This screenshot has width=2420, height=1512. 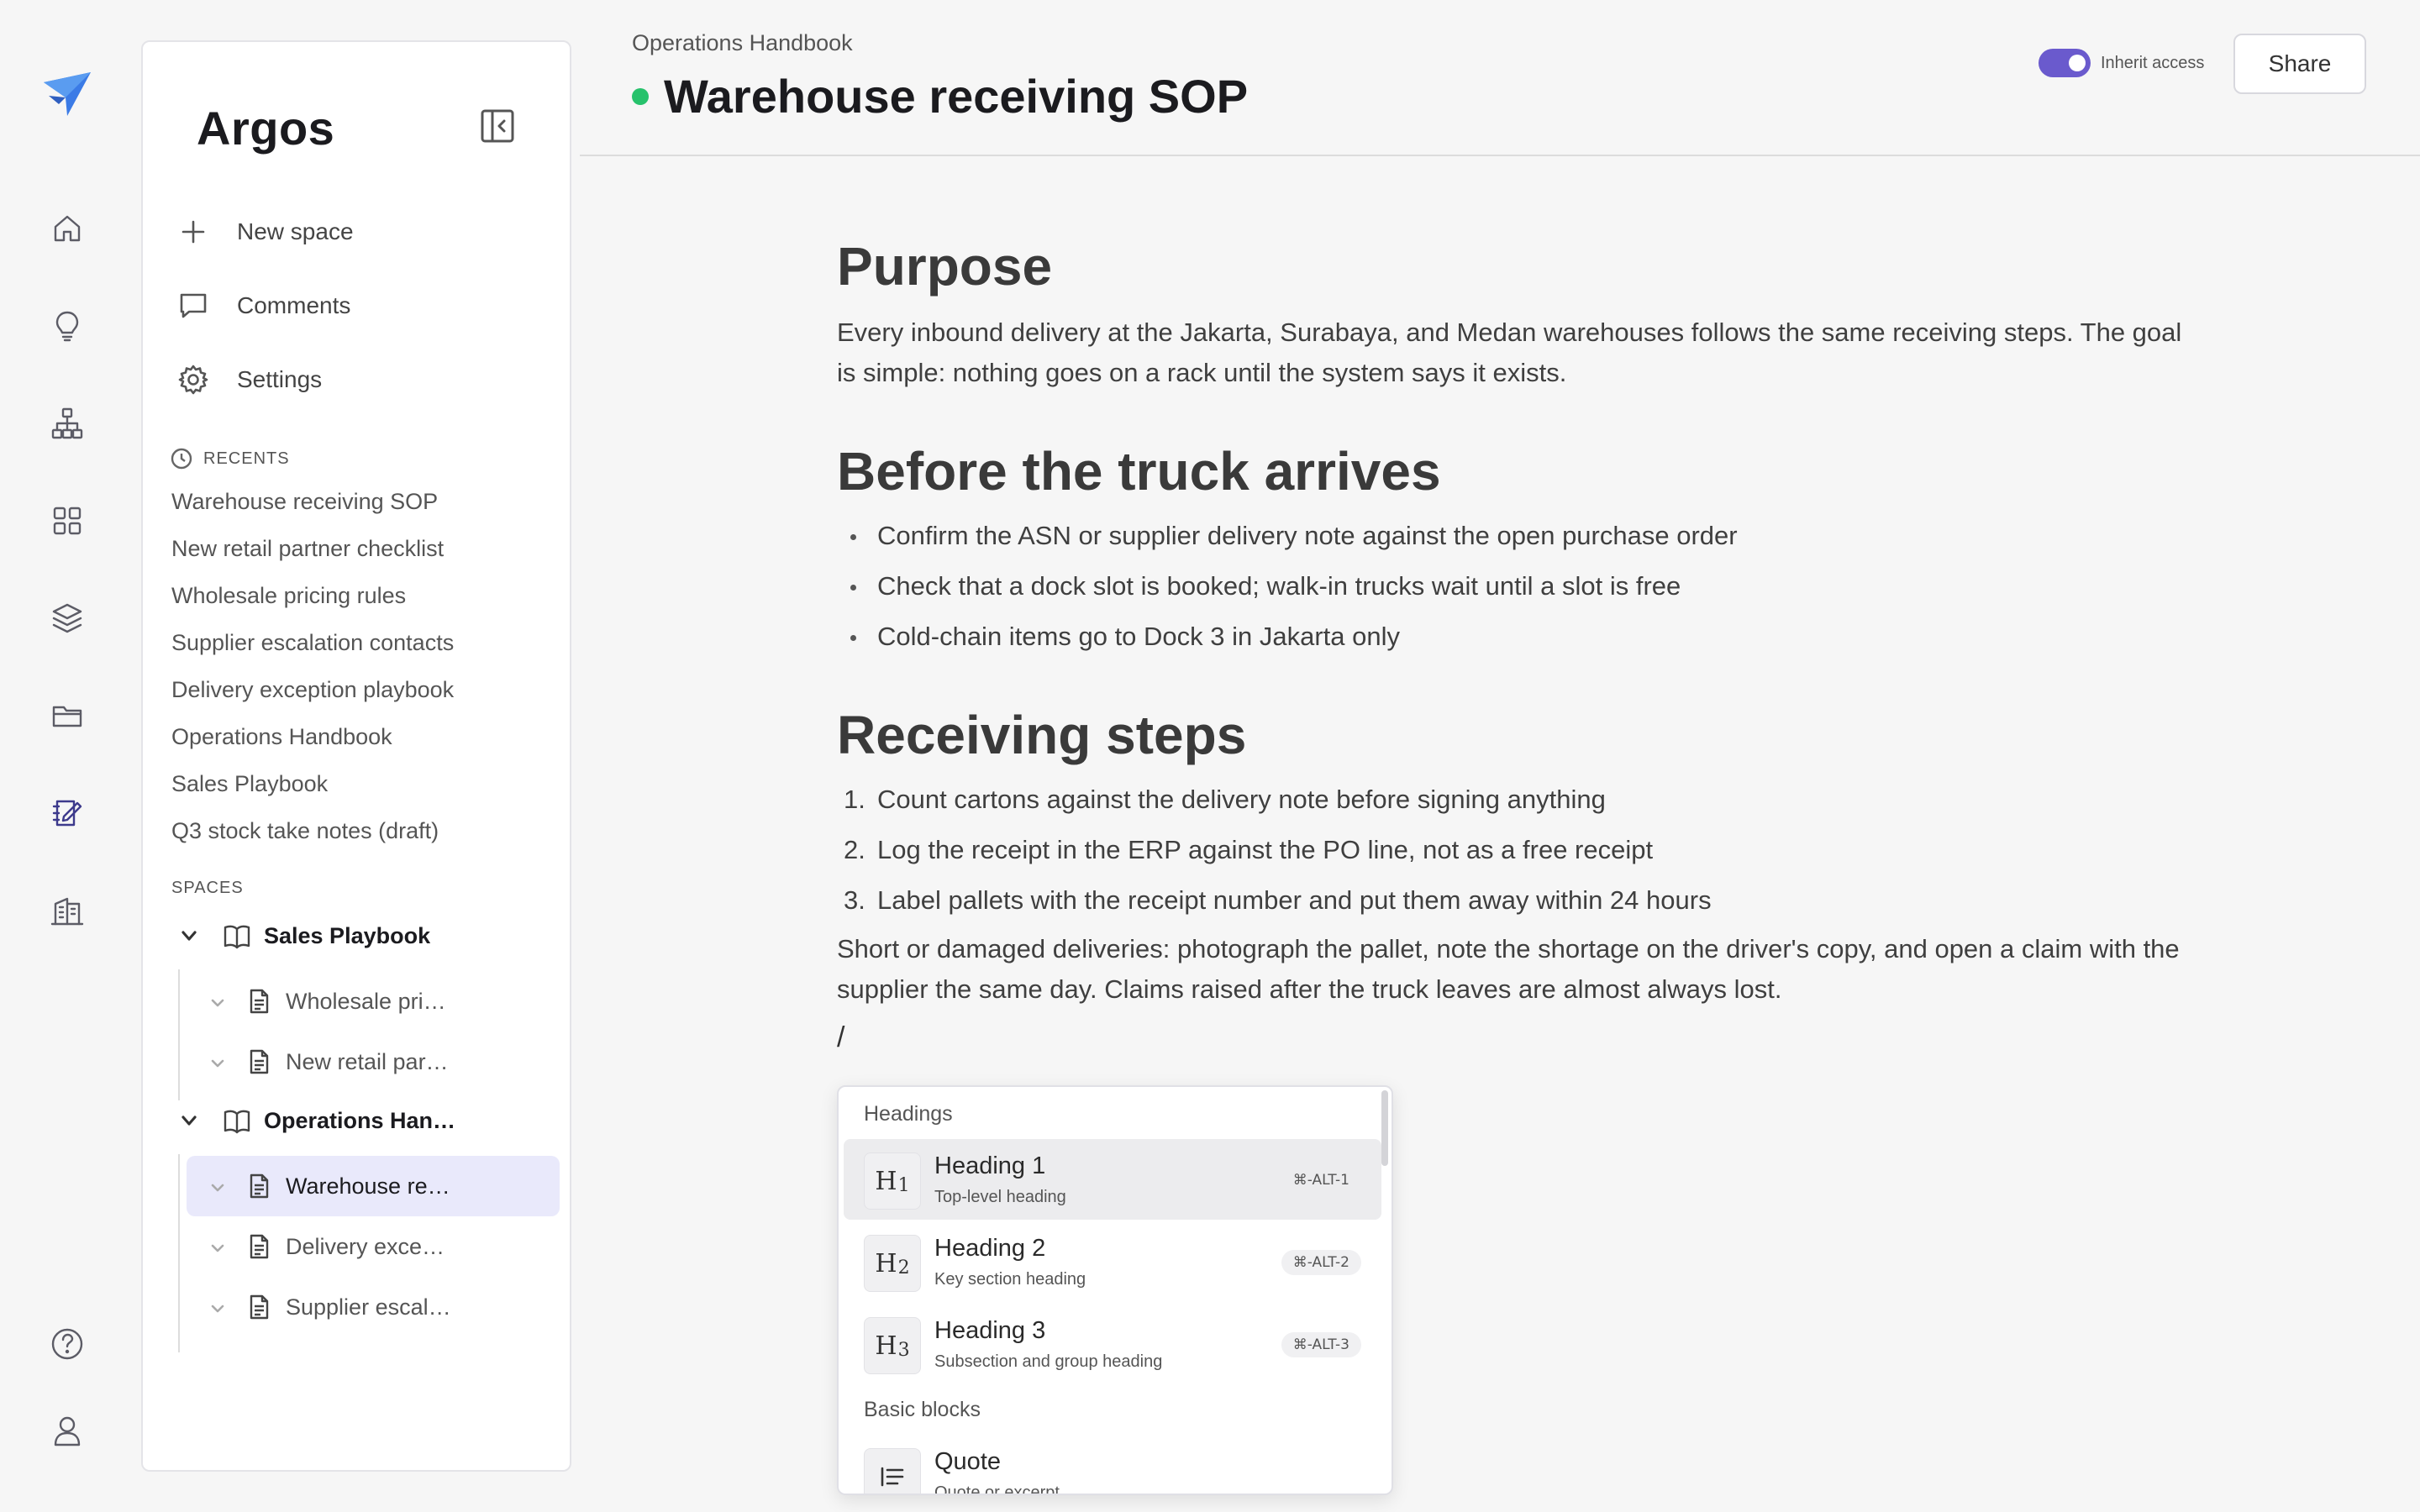 What do you see at coordinates (893, 1471) in the screenshot?
I see `quote-icon` at bounding box center [893, 1471].